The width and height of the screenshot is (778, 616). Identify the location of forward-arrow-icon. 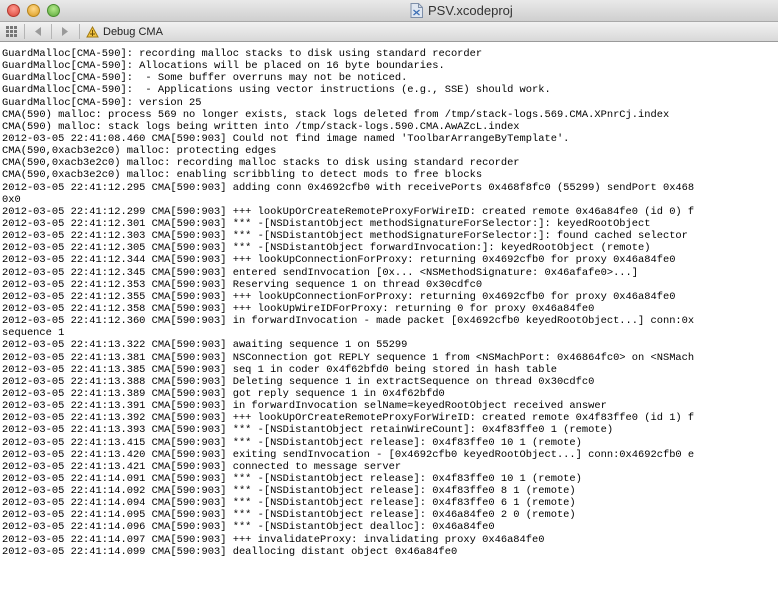
(65, 31).